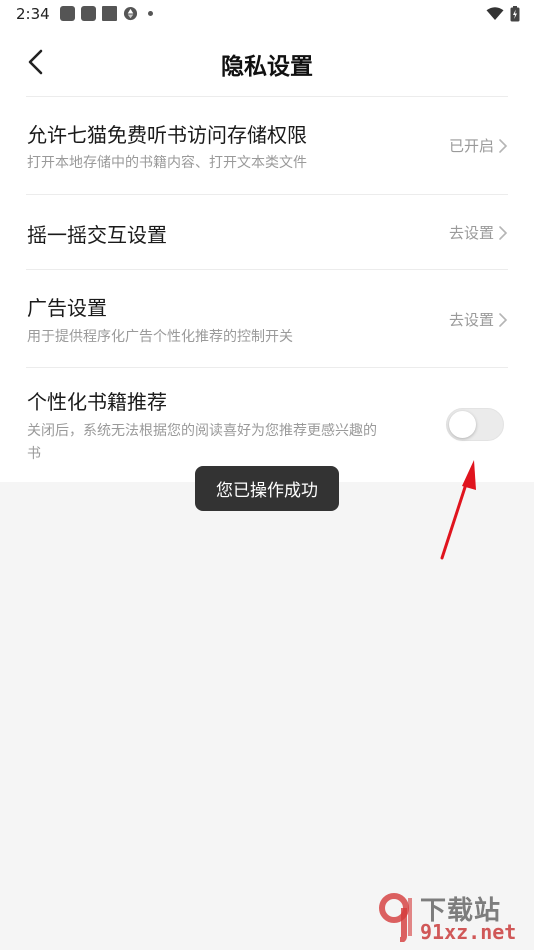 This screenshot has height=950, width=534. What do you see at coordinates (160, 337) in the screenshot?
I see `row-subtitle: 用于提供程序化广告个性化推荐的控制开关` at bounding box center [160, 337].